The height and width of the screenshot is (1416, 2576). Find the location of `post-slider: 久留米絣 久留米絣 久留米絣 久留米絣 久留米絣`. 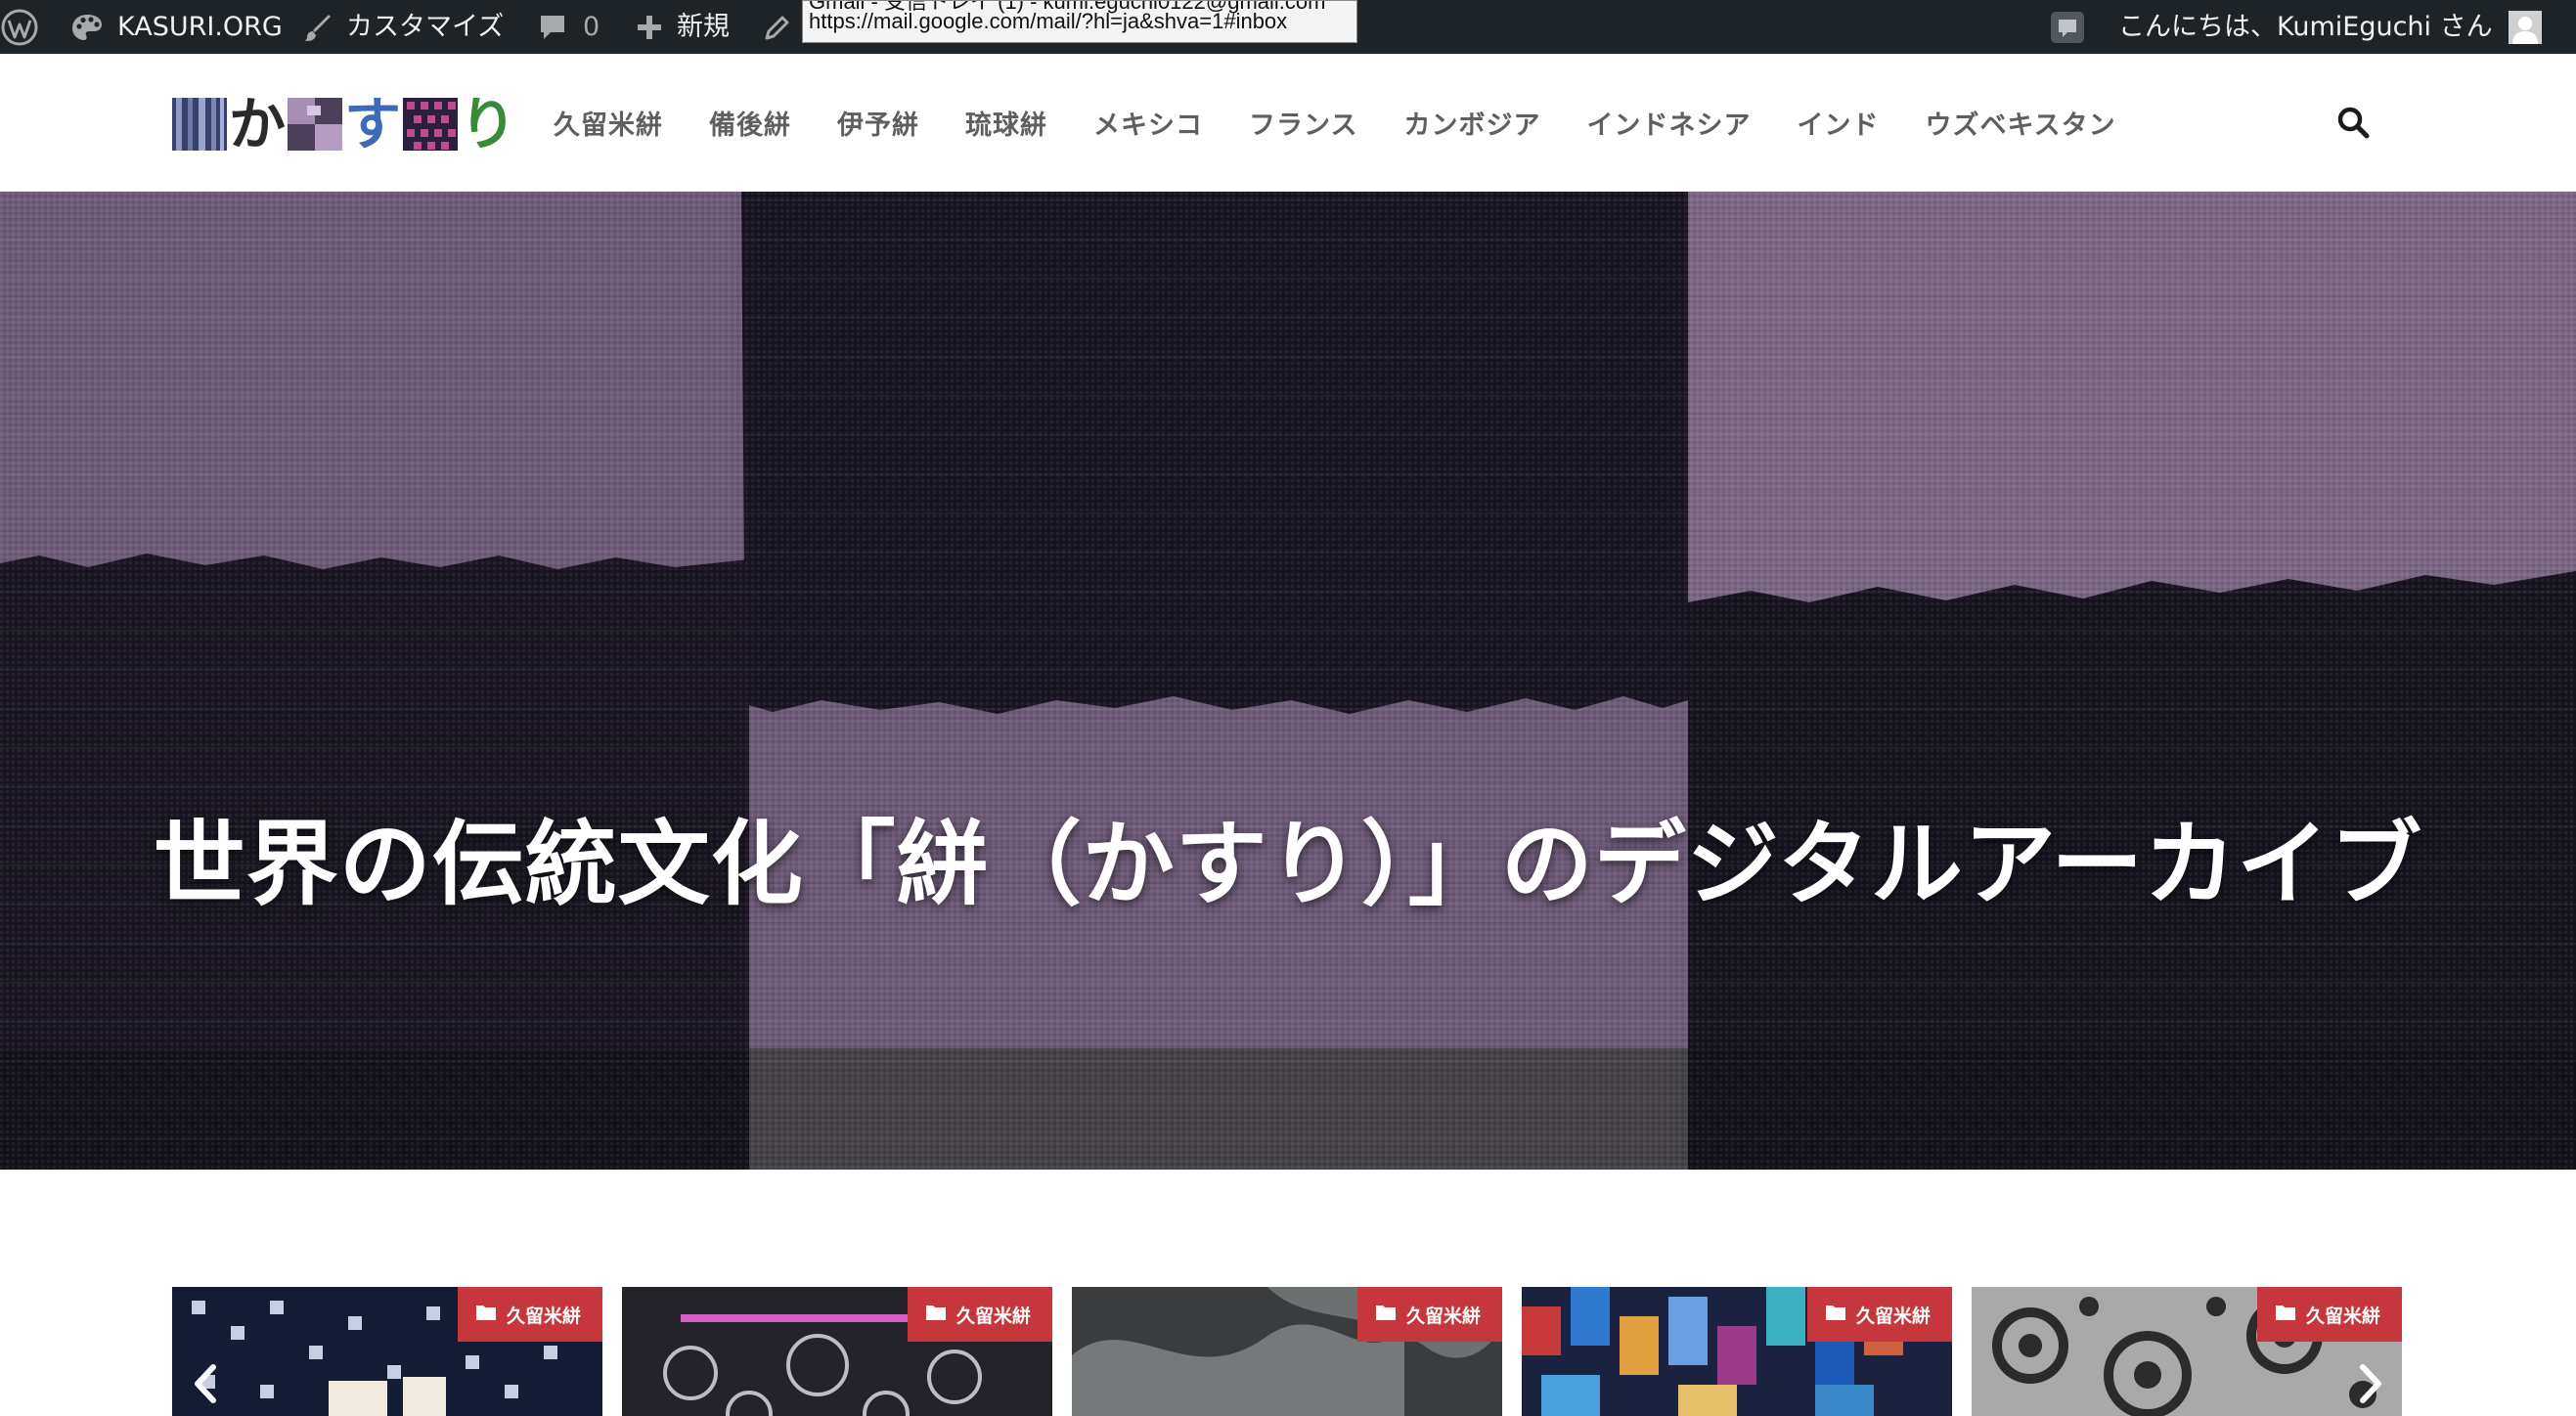

post-slider: 久留米絣 久留米絣 久留米絣 久留米絣 久留米絣 is located at coordinates (1288, 1351).